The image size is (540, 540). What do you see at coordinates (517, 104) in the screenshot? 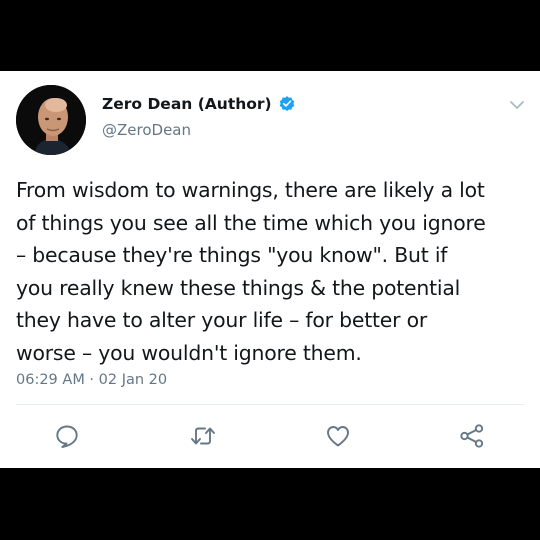
I see `chevron-down-icon` at bounding box center [517, 104].